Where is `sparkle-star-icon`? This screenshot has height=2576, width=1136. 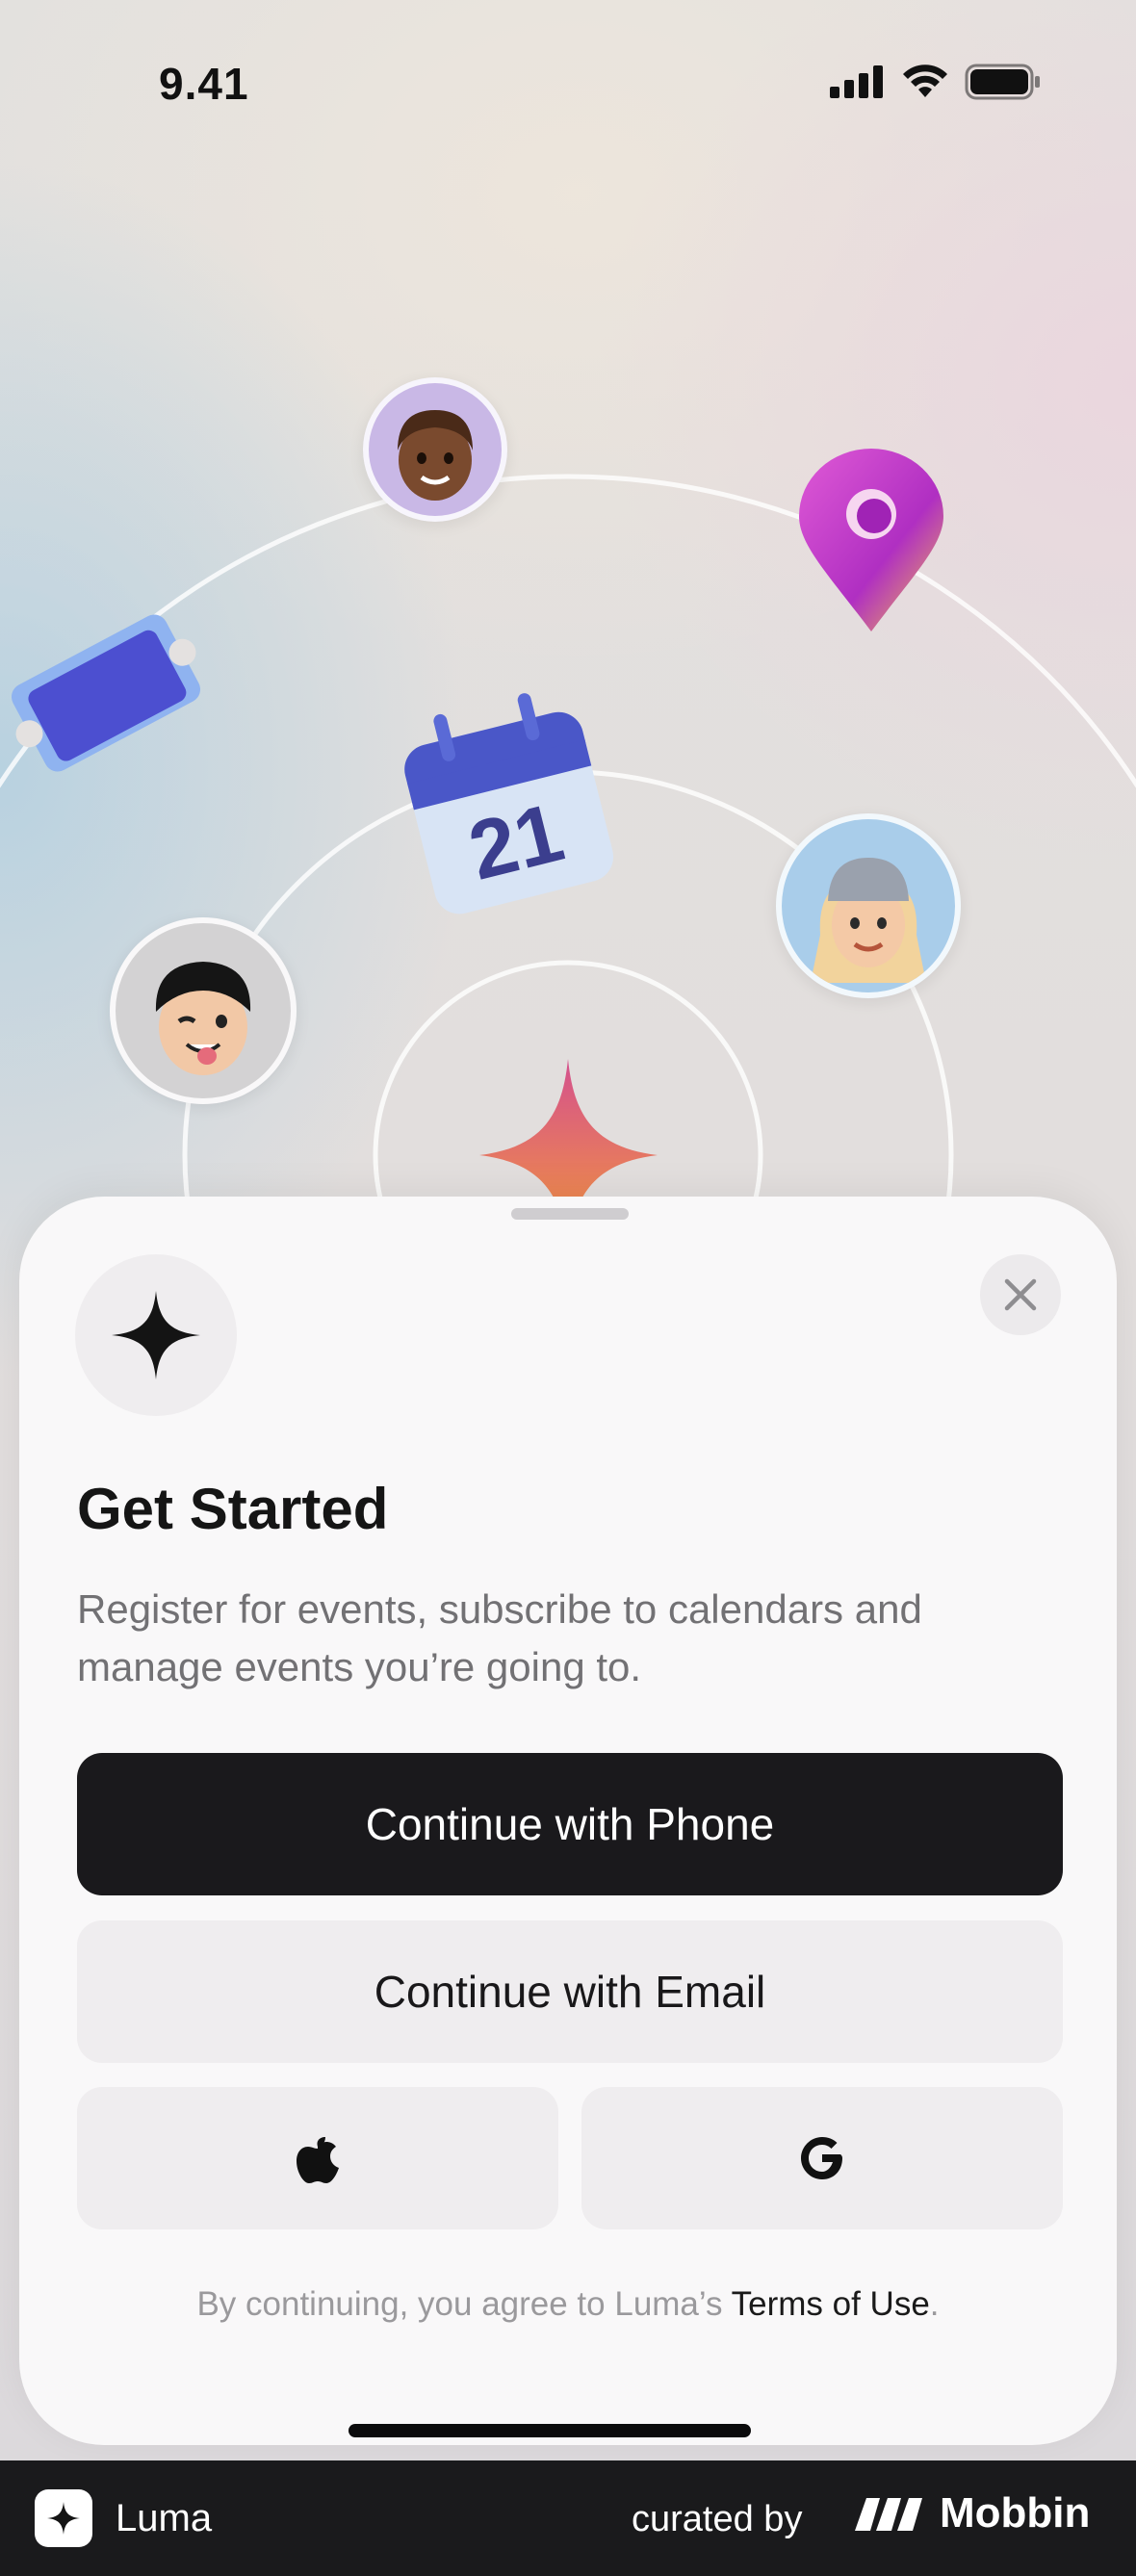 sparkle-star-icon is located at coordinates (568, 1136).